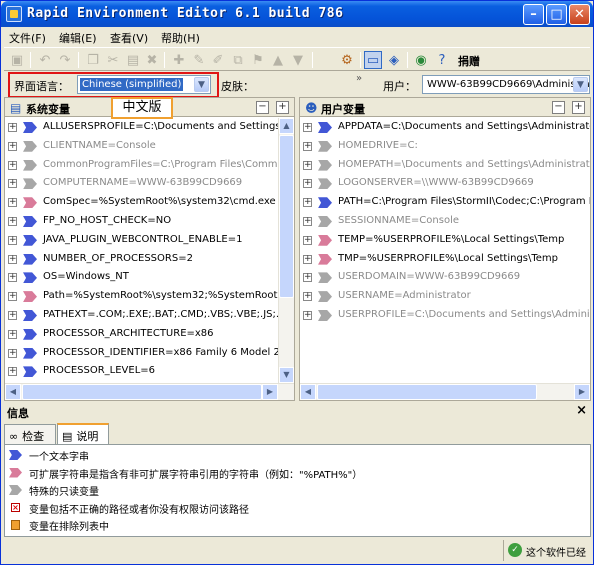  I want to click on variable-row: + PROCESSOR_ARCHITECTURE=x86, so click(141, 334).